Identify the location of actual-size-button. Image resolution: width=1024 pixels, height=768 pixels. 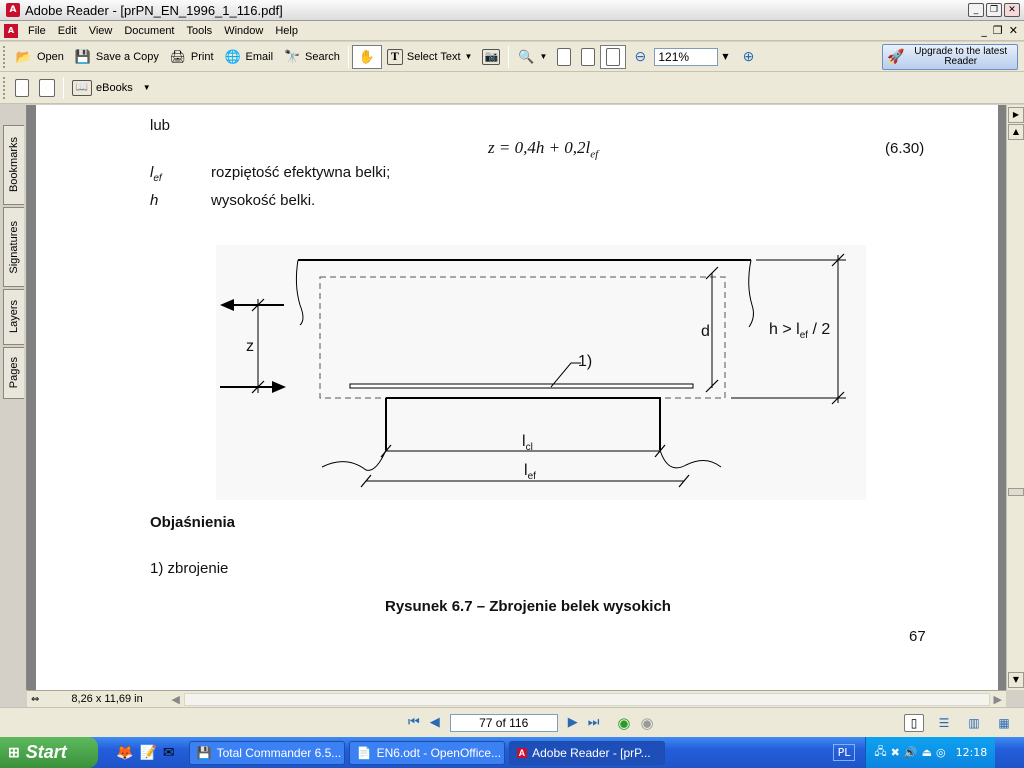
(564, 57).